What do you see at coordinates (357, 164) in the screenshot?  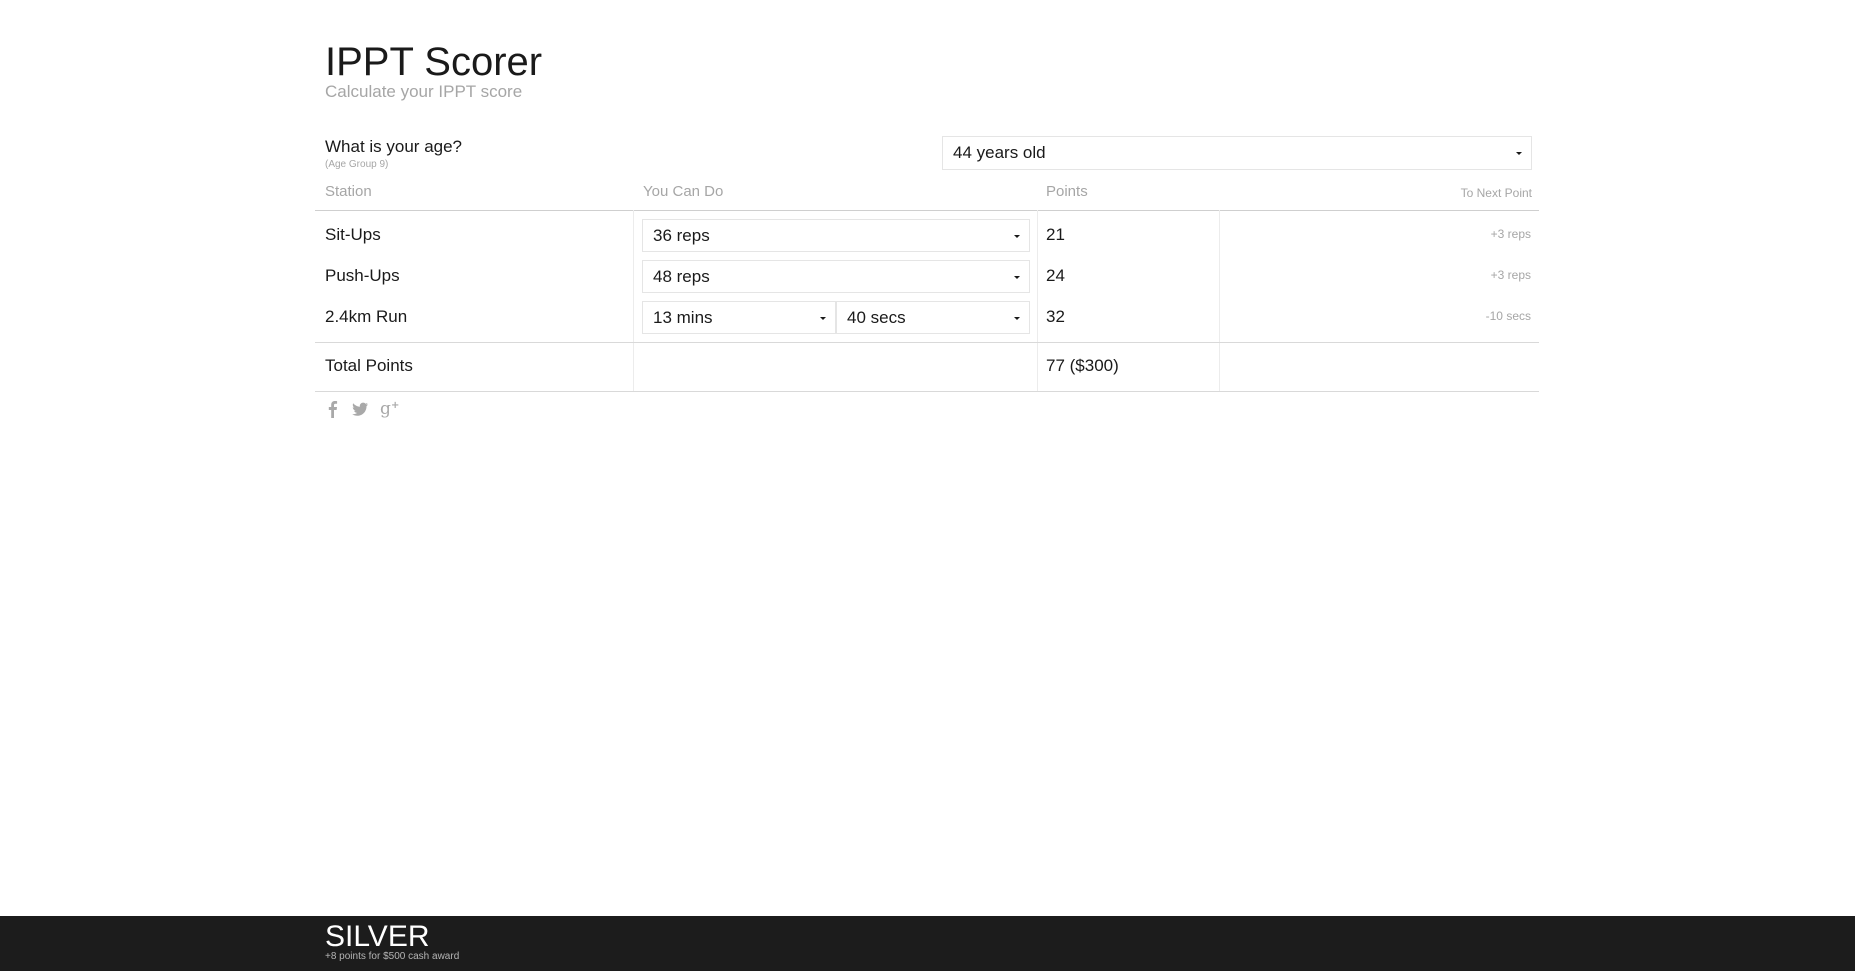 I see `age-group-label: (Age Group 9)` at bounding box center [357, 164].